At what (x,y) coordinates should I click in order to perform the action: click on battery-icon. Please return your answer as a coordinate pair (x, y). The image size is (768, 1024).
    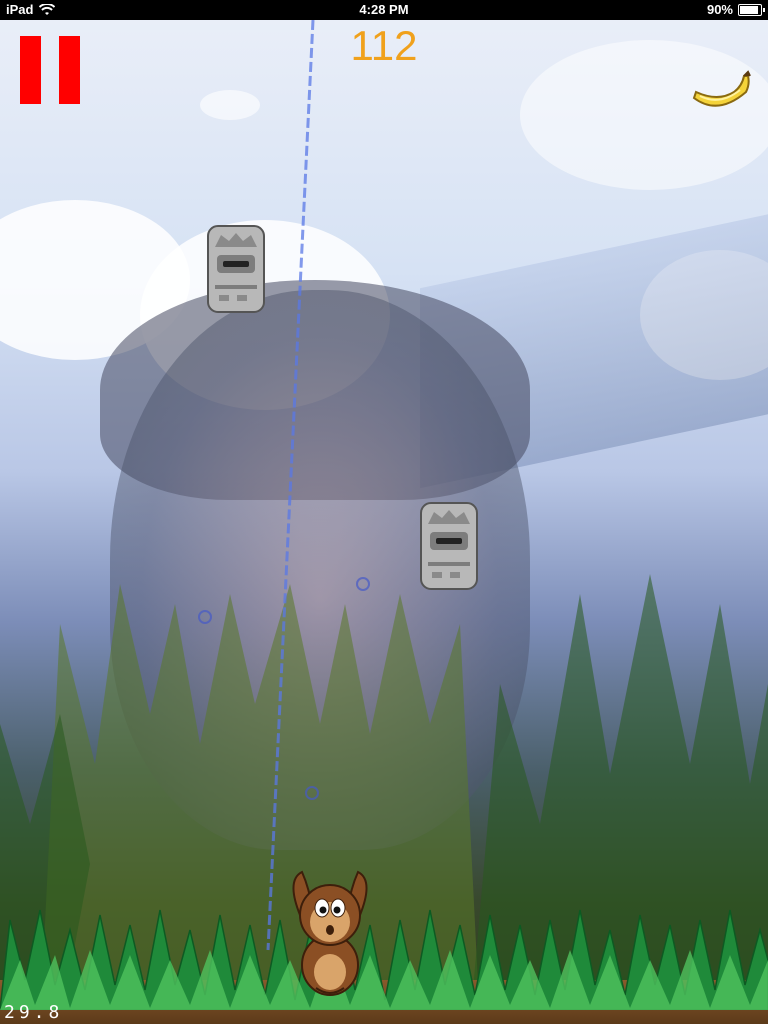
    Looking at the image, I should click on (751, 9).